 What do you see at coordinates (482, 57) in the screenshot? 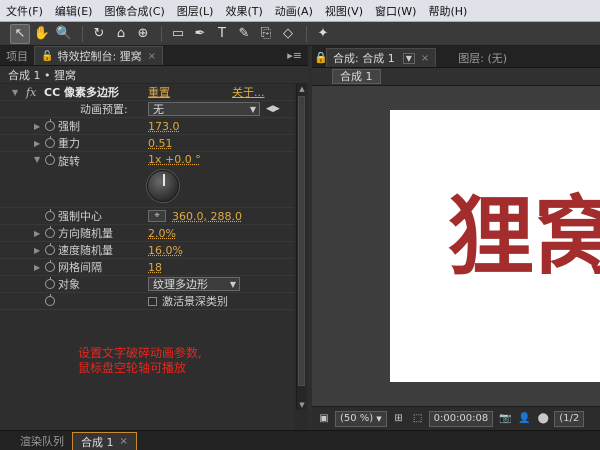
I see `tab-layer: 图层: (无)` at bounding box center [482, 57].